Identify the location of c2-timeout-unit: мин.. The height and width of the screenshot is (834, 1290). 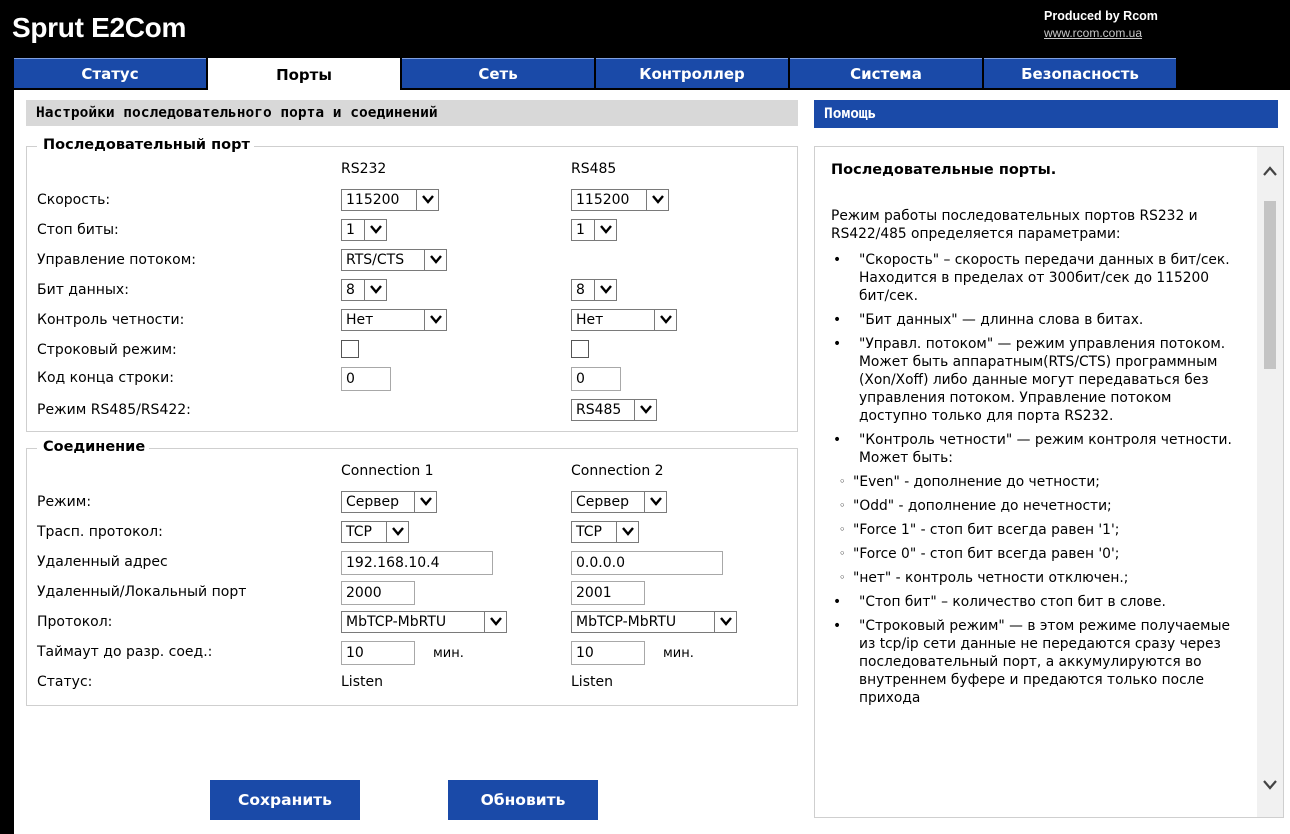
(678, 653).